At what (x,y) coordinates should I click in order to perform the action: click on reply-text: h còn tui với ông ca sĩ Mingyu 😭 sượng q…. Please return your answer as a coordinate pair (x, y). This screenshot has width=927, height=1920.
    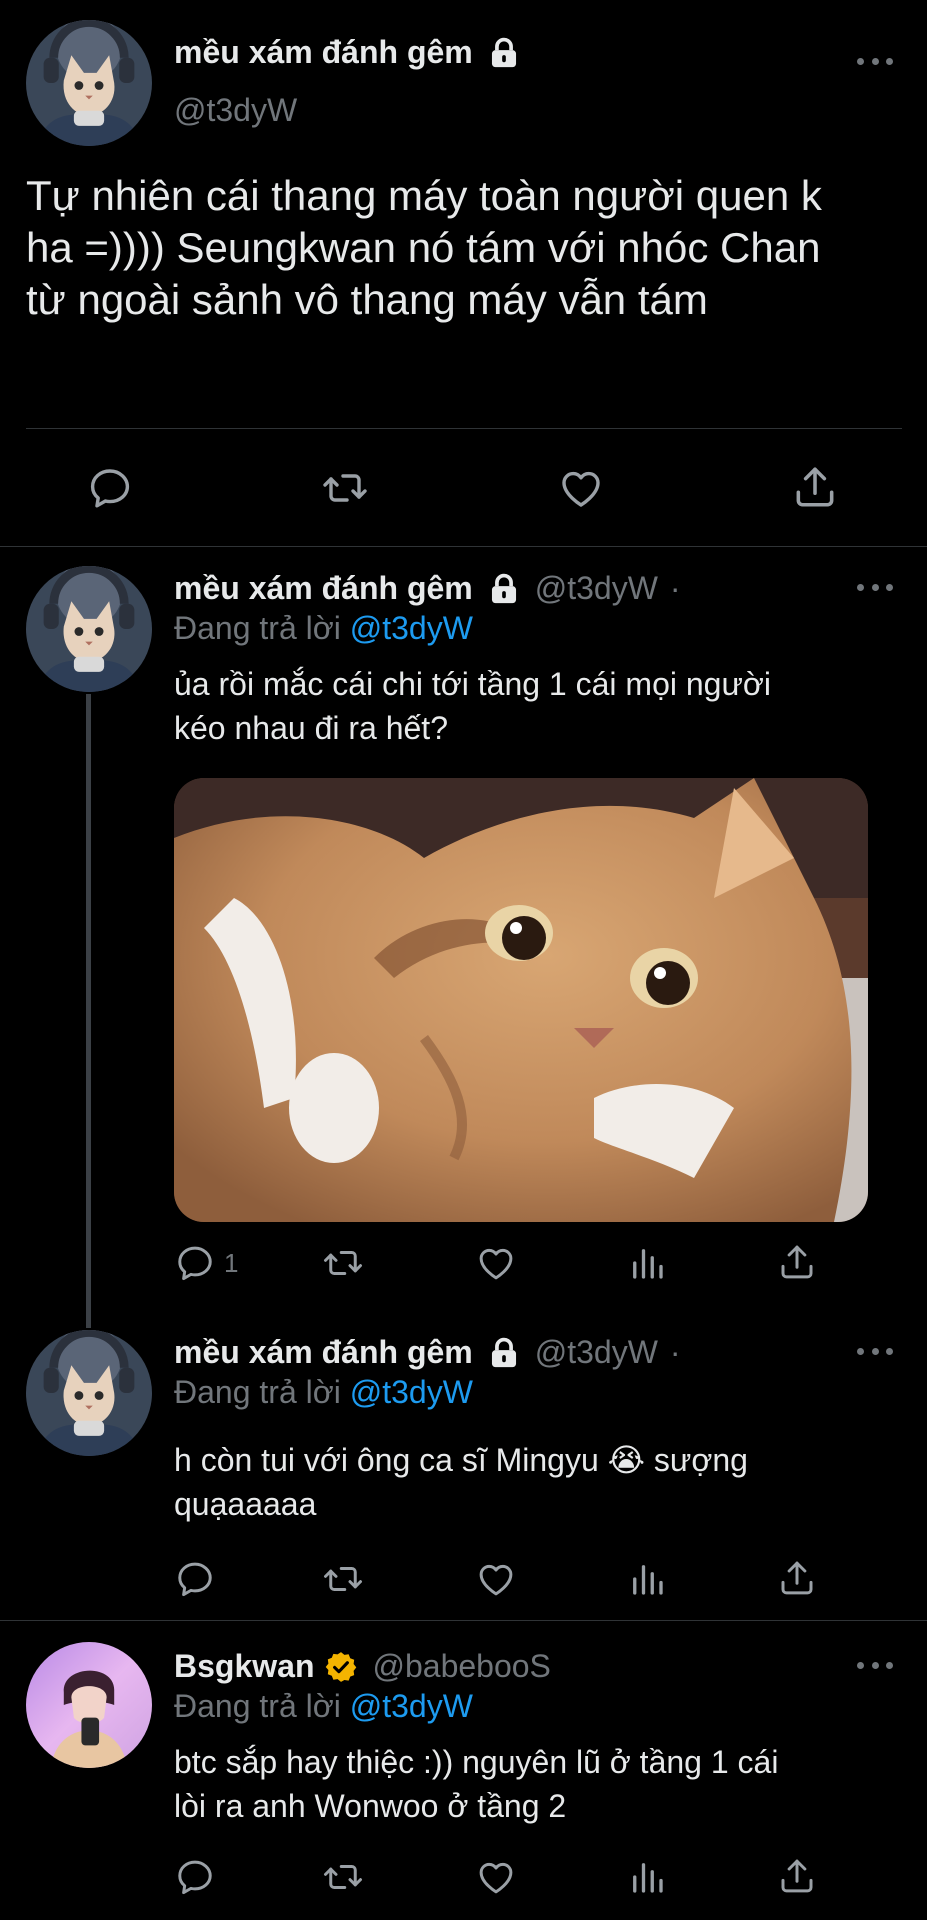
    Looking at the image, I should click on (534, 1482).